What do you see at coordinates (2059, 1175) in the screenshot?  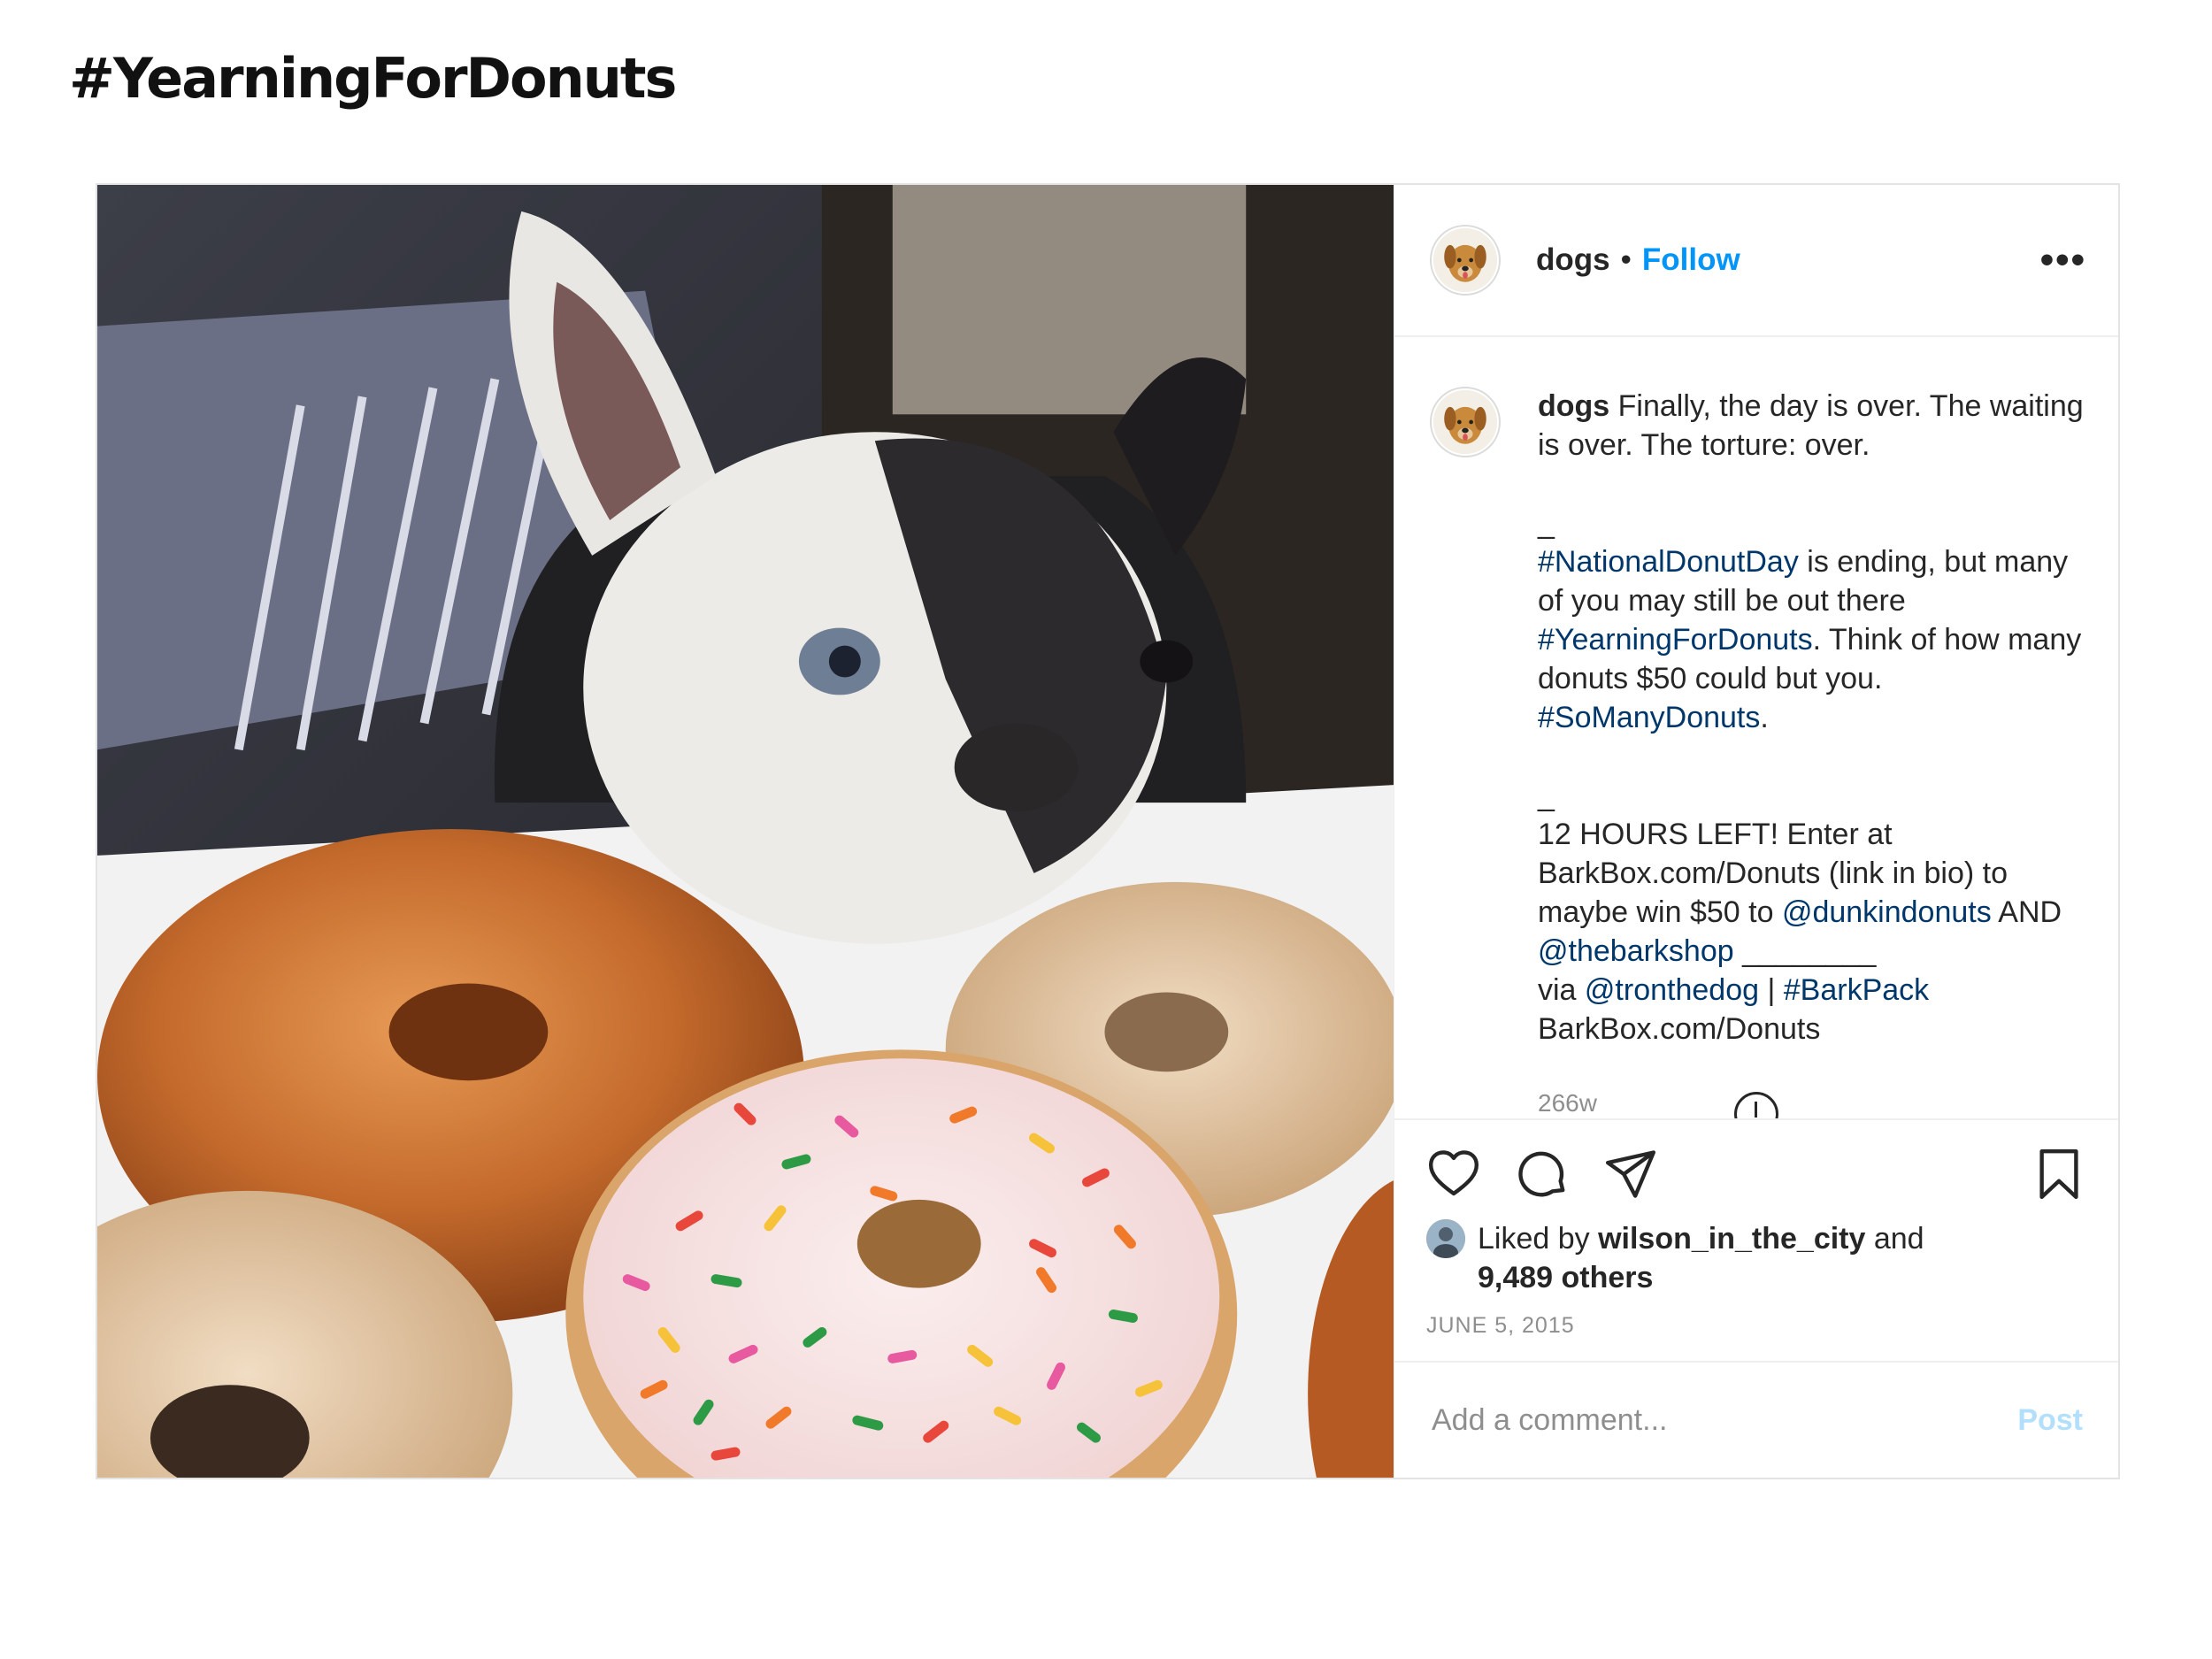 I see `bookmark-icon` at bounding box center [2059, 1175].